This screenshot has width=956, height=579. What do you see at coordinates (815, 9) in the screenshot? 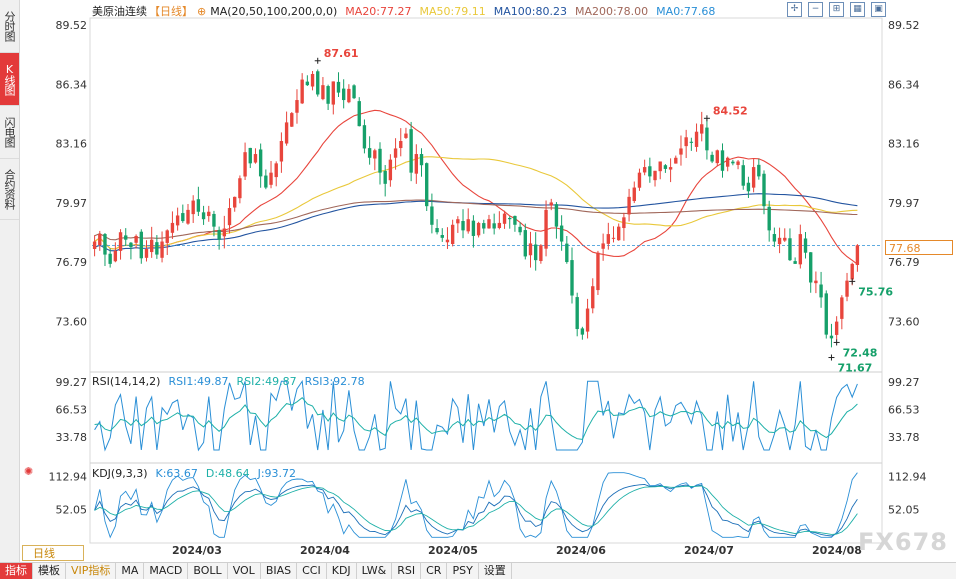
I see `zoom-out-icon: −` at bounding box center [815, 9].